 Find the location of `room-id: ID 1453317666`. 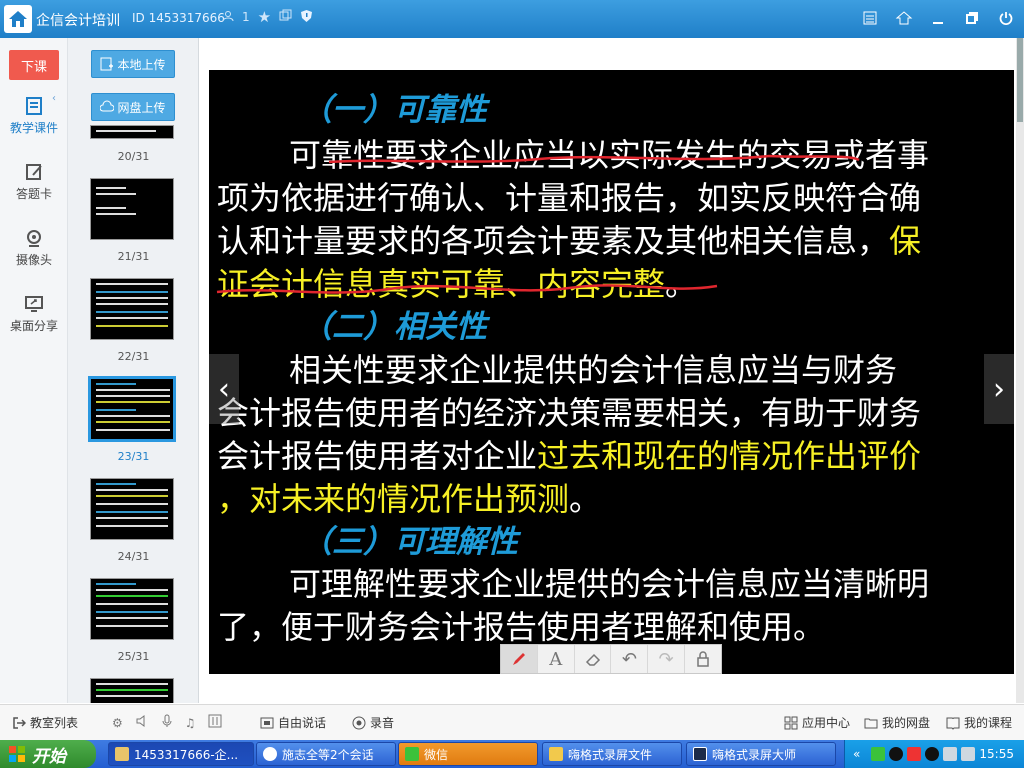

room-id: ID 1453317666 is located at coordinates (178, 18).